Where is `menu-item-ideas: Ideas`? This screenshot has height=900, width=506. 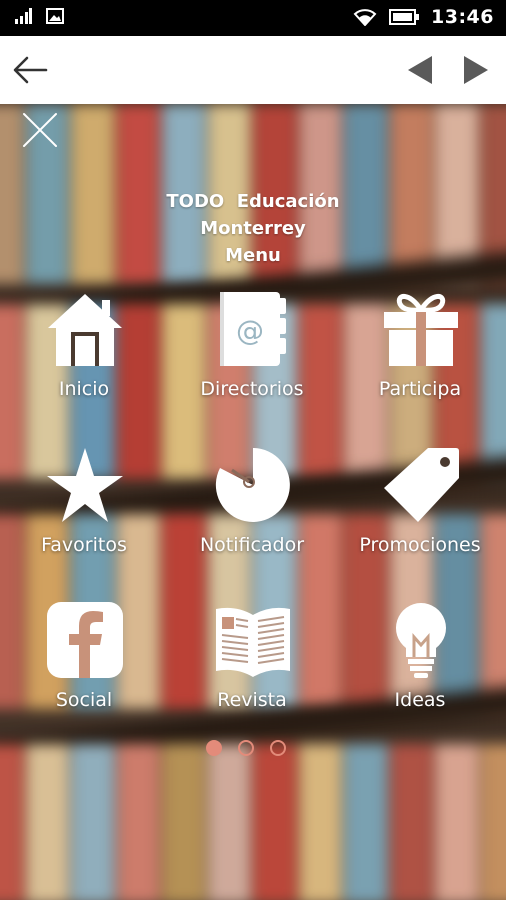 menu-item-ideas: Ideas is located at coordinates (420, 666).